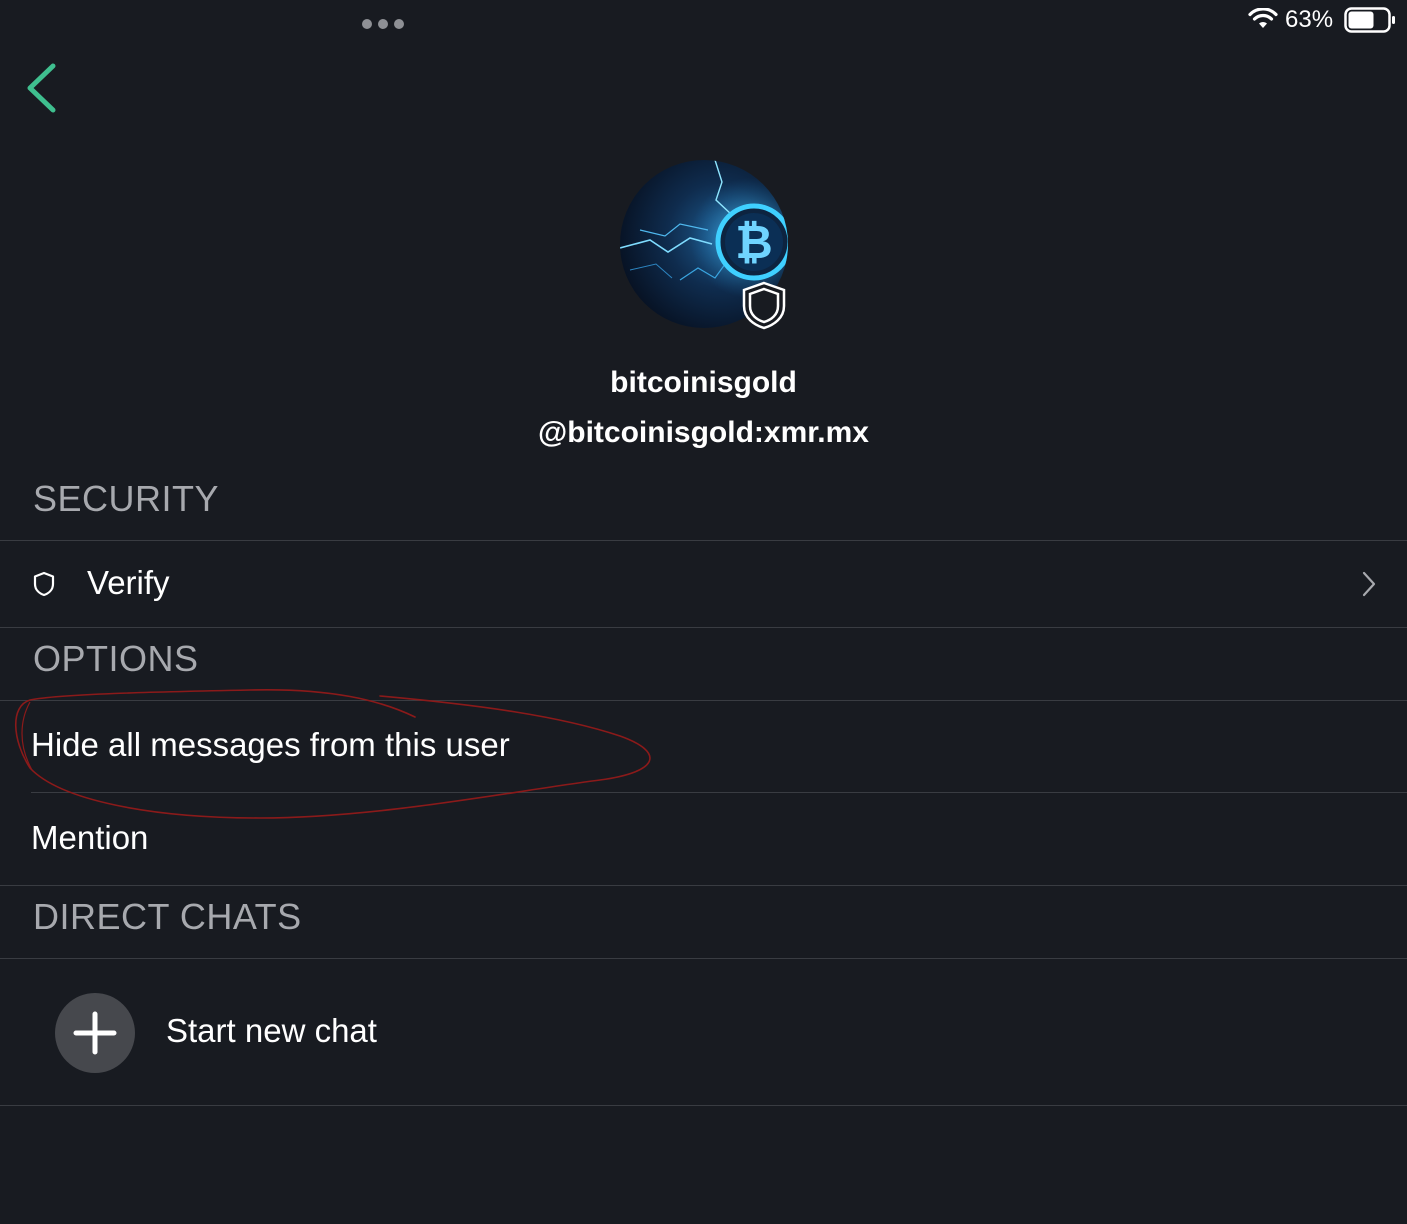 The image size is (1407, 1224). Describe the element at coordinates (703, 584) in the screenshot. I see `verify-row` at that location.